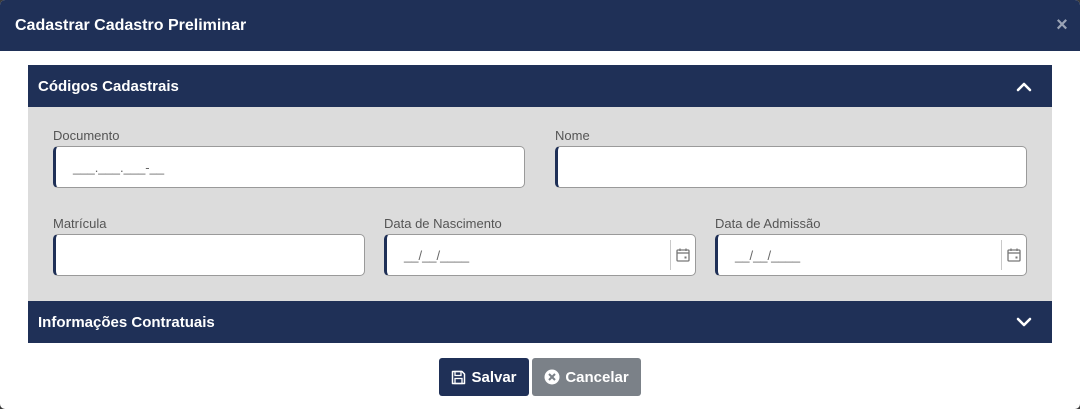 This screenshot has height=409, width=1080. Describe the element at coordinates (494, 377) in the screenshot. I see `save-button-label: Salvar` at that location.